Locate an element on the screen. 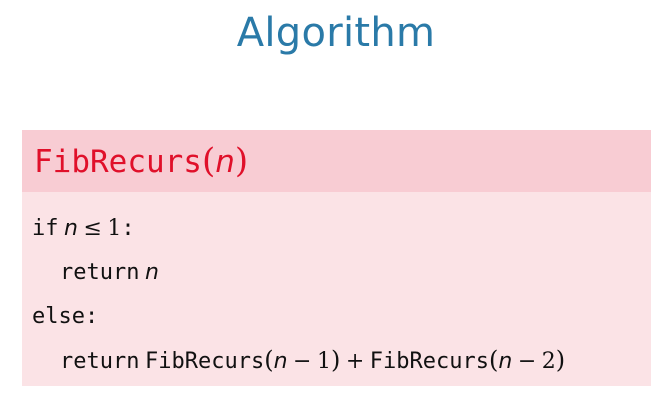 Image resolution: width=672 pixels, height=404 pixels. function-param: n is located at coordinates (225, 162).